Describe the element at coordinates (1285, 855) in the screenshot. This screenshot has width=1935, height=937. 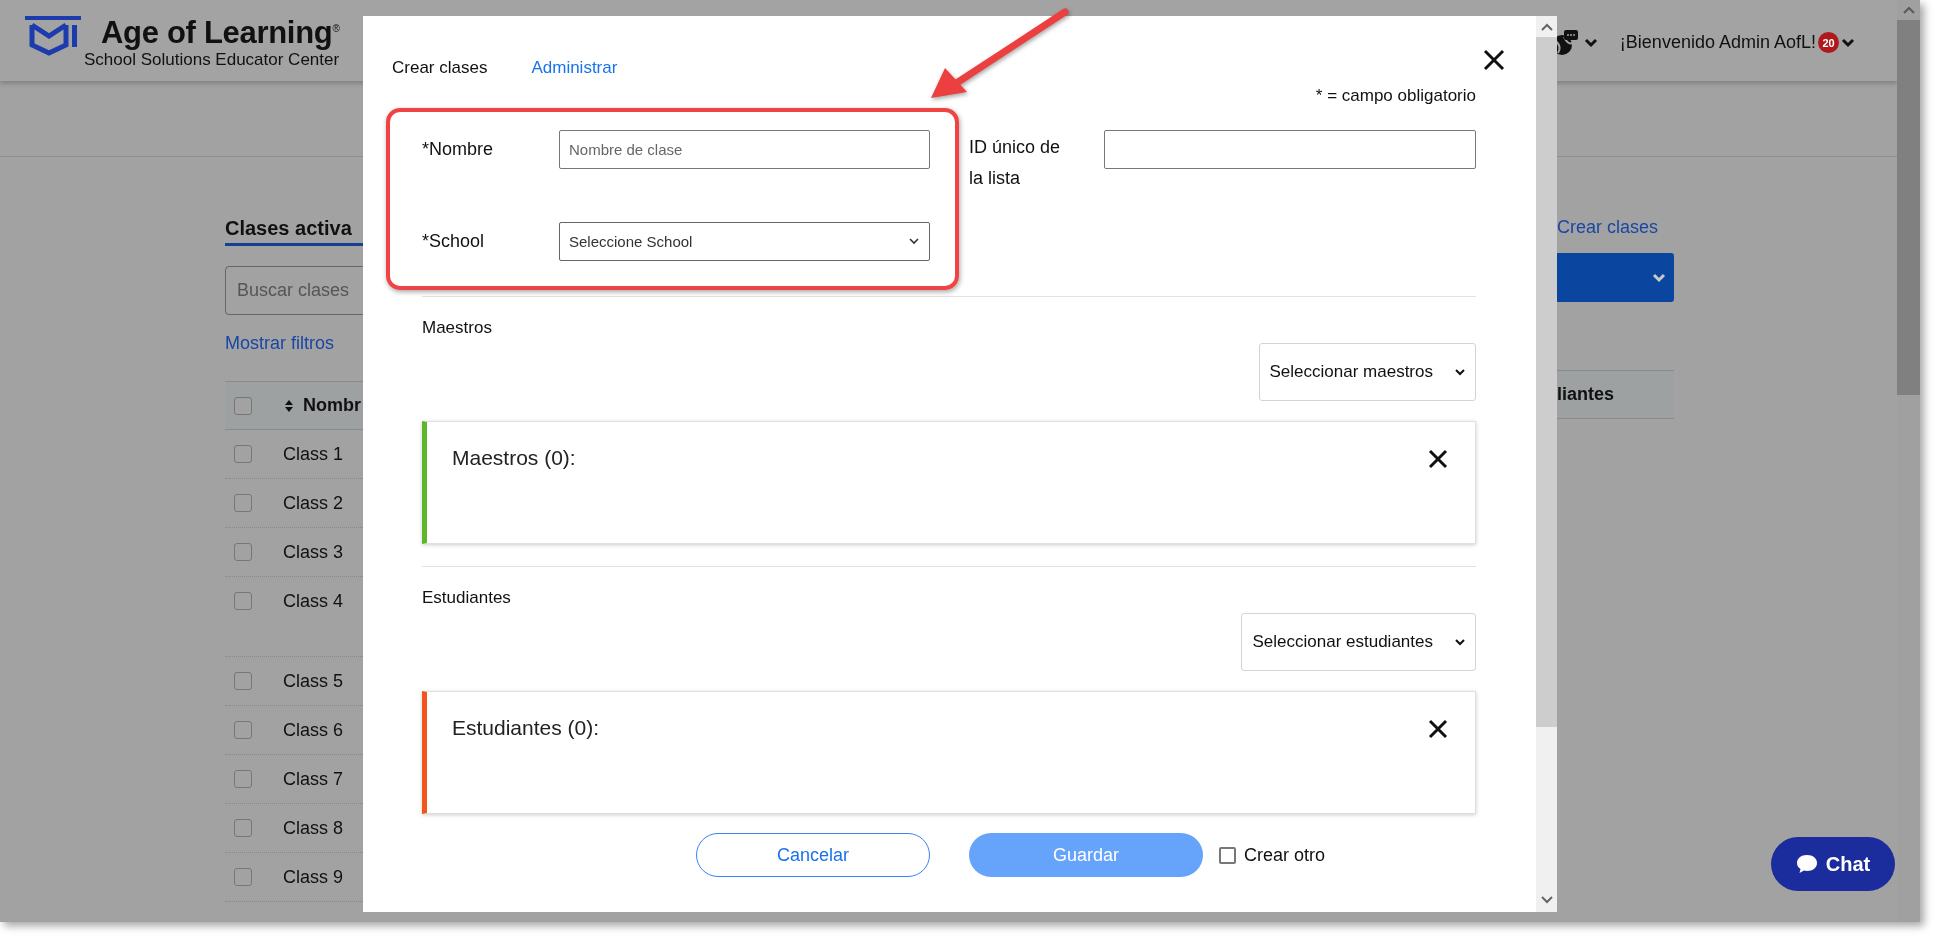
I see `checkbox-label: Crear otro` at that location.